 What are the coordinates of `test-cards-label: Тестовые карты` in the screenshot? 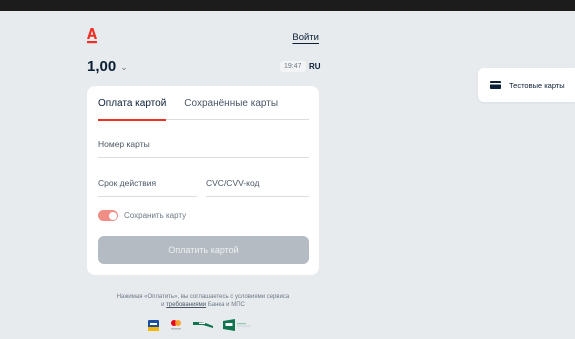 It's located at (537, 85).